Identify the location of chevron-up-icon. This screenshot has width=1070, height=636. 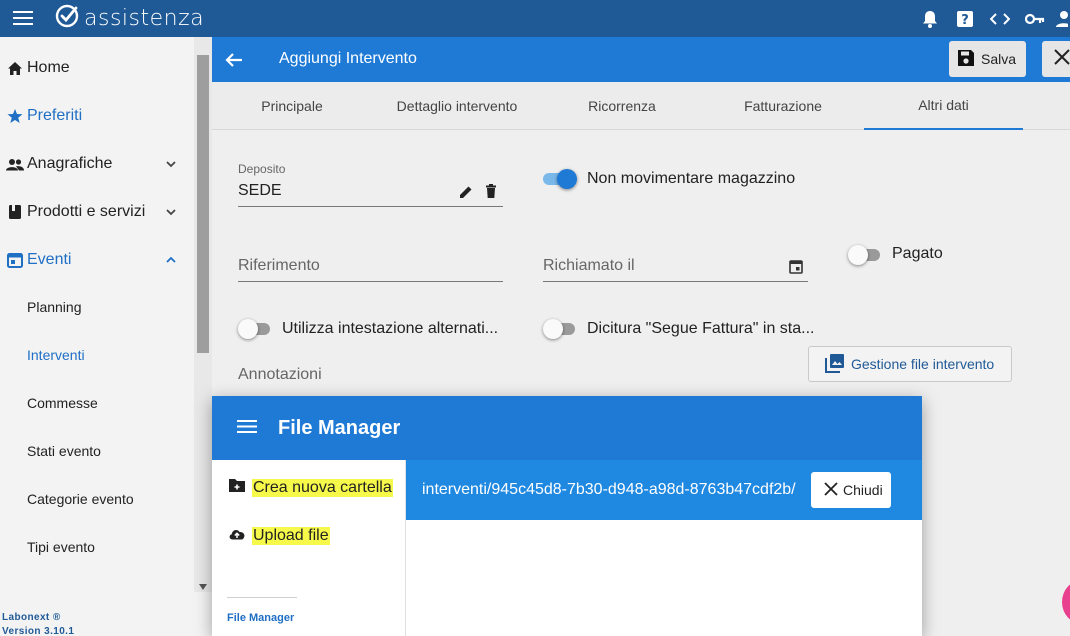
(171, 260).